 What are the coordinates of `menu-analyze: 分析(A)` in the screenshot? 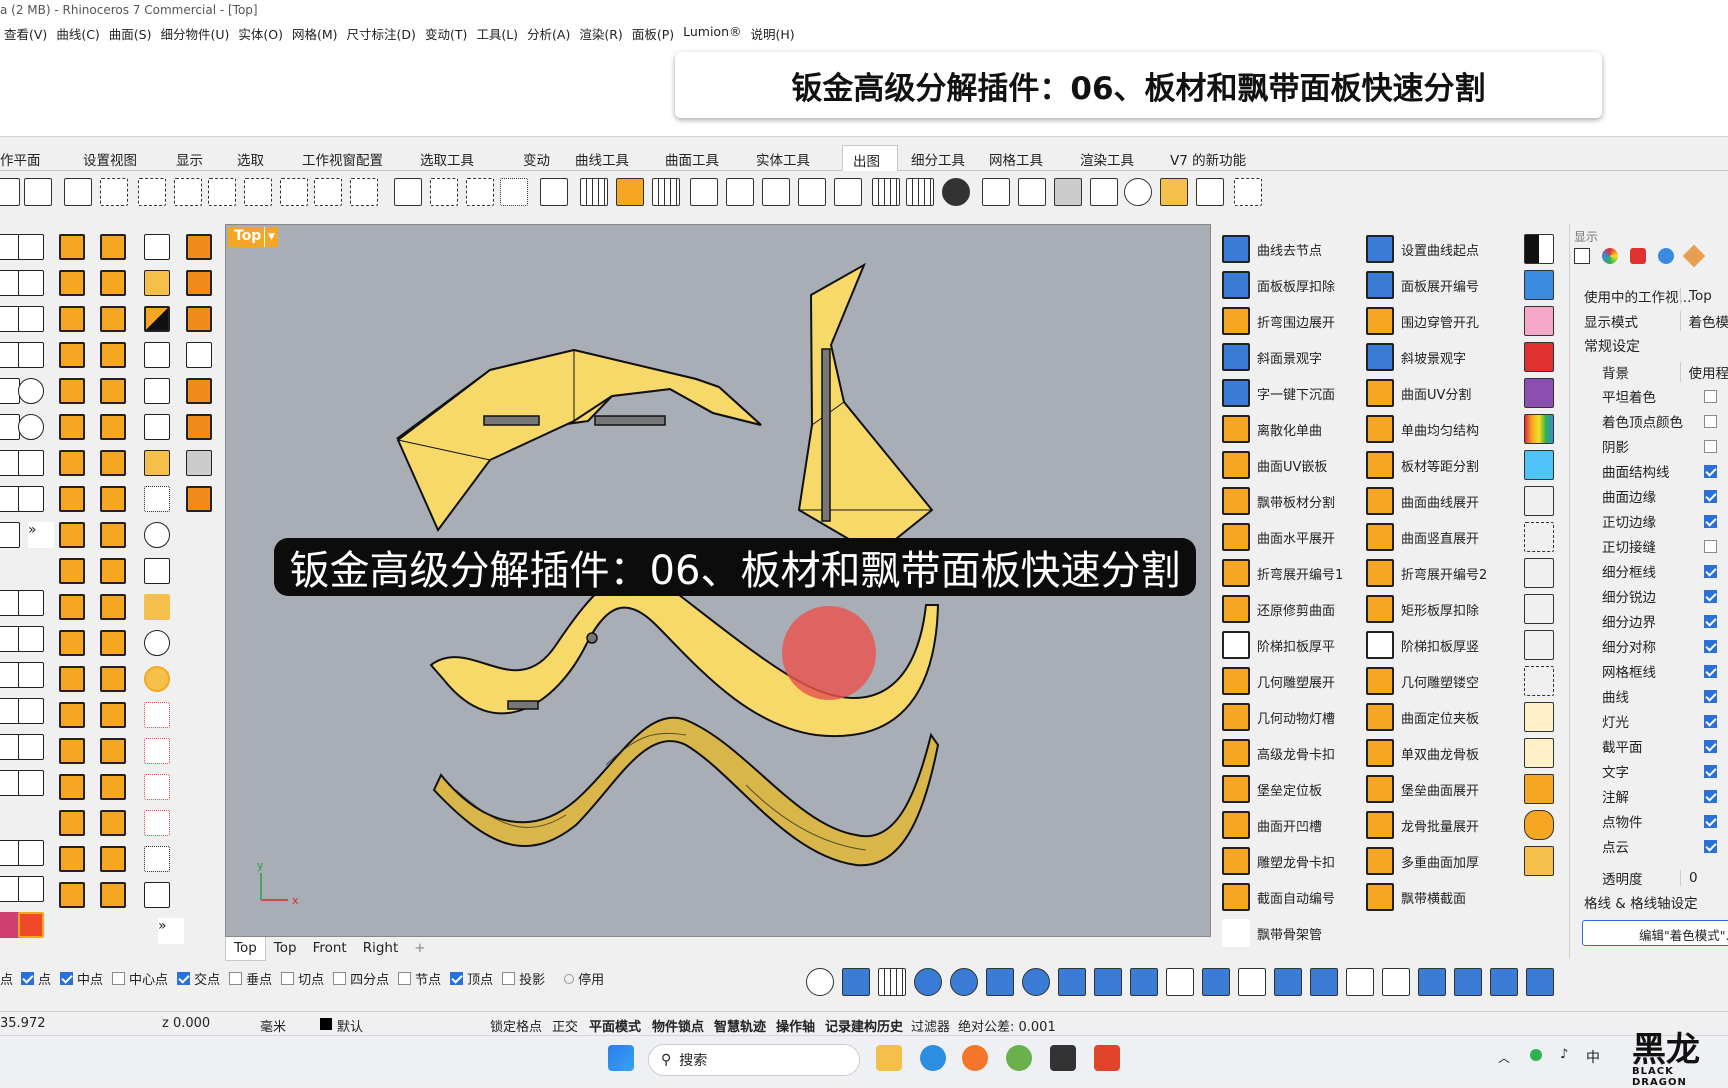 It's located at (549, 33).